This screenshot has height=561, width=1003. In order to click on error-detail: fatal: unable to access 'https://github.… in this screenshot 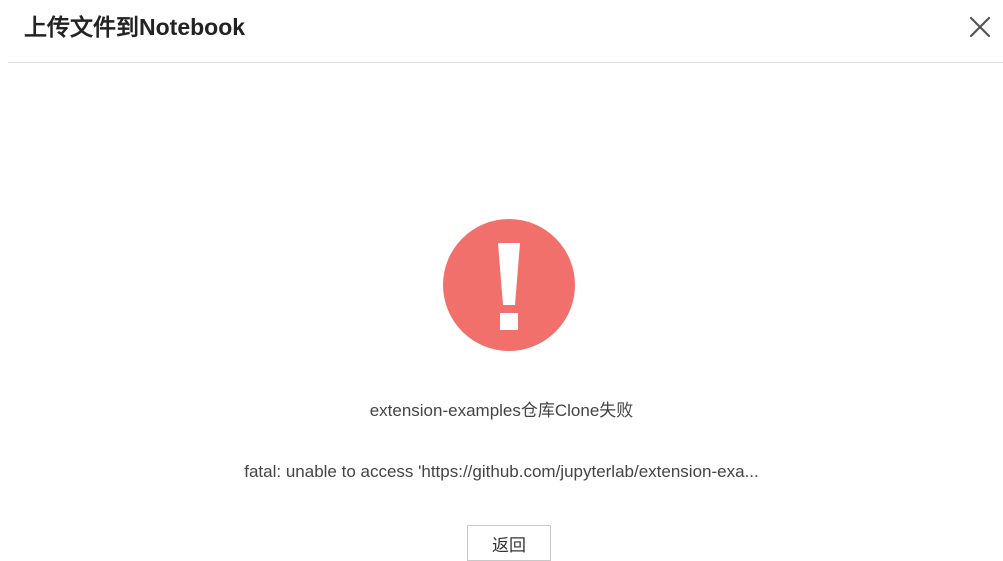, I will do `click(501, 471)`.